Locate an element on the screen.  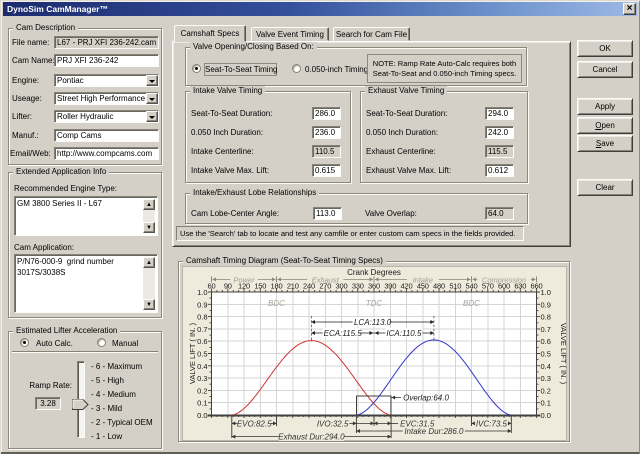
svg-text: ECA:115.5 is located at coordinates (343, 333).